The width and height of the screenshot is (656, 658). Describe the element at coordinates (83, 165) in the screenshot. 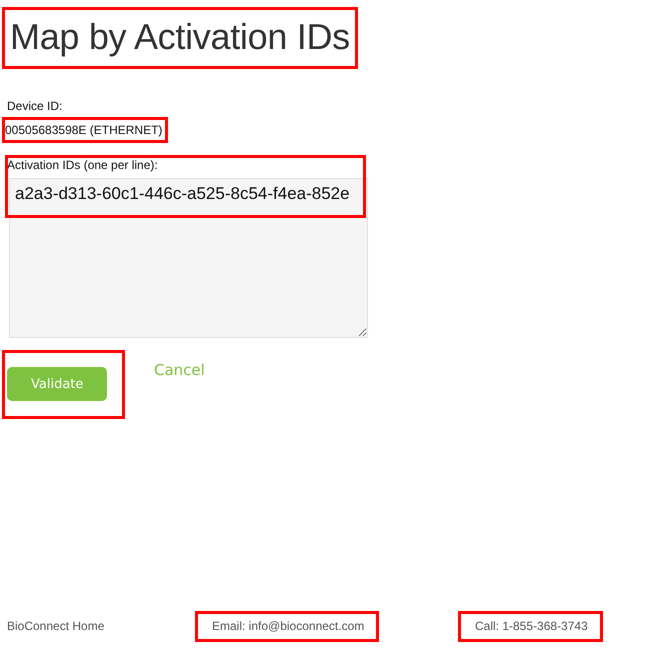

I see `activation-ids-label: Activation IDs (one per line):` at that location.